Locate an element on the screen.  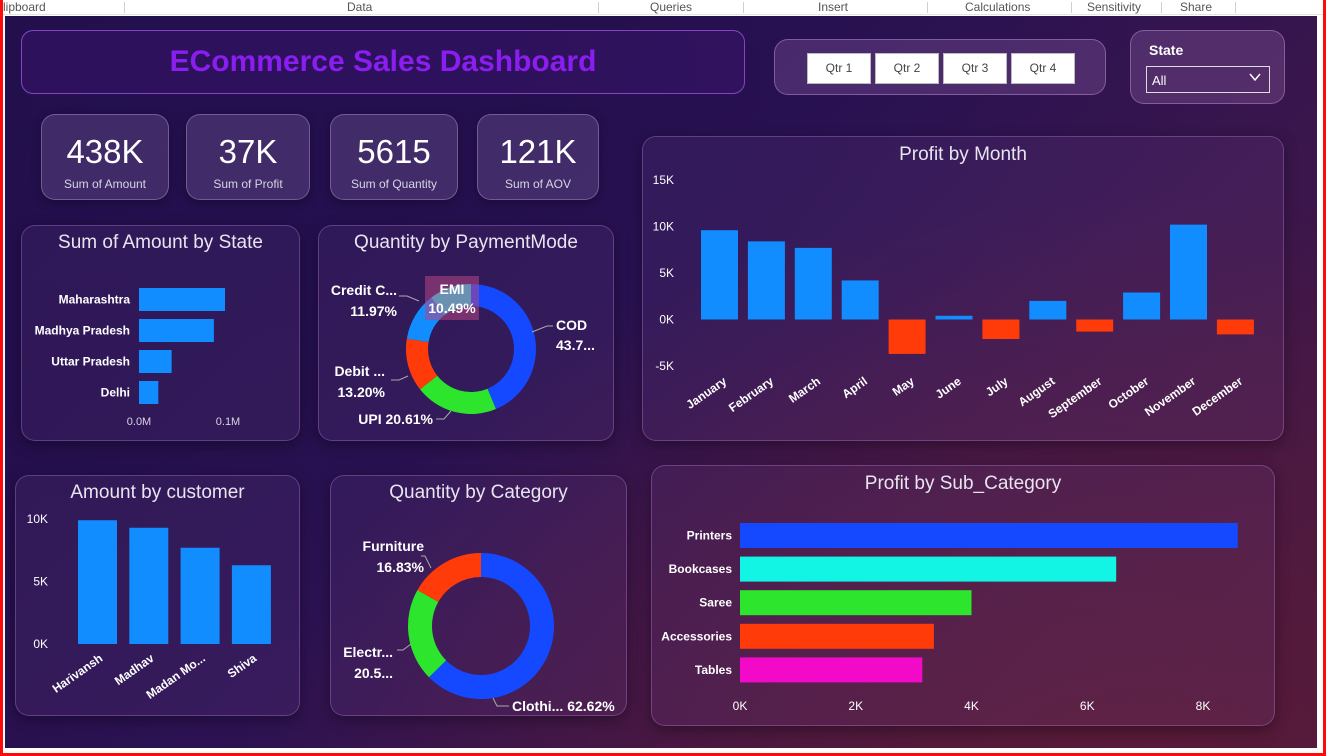
category-label: Accessories is located at coordinates (696, 636).